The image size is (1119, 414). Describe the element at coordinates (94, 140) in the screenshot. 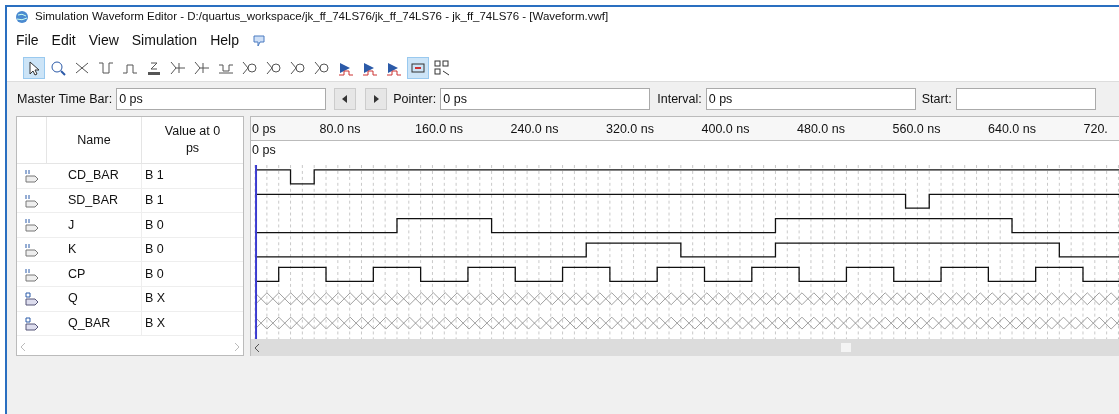

I see `name-column-header: Name` at that location.